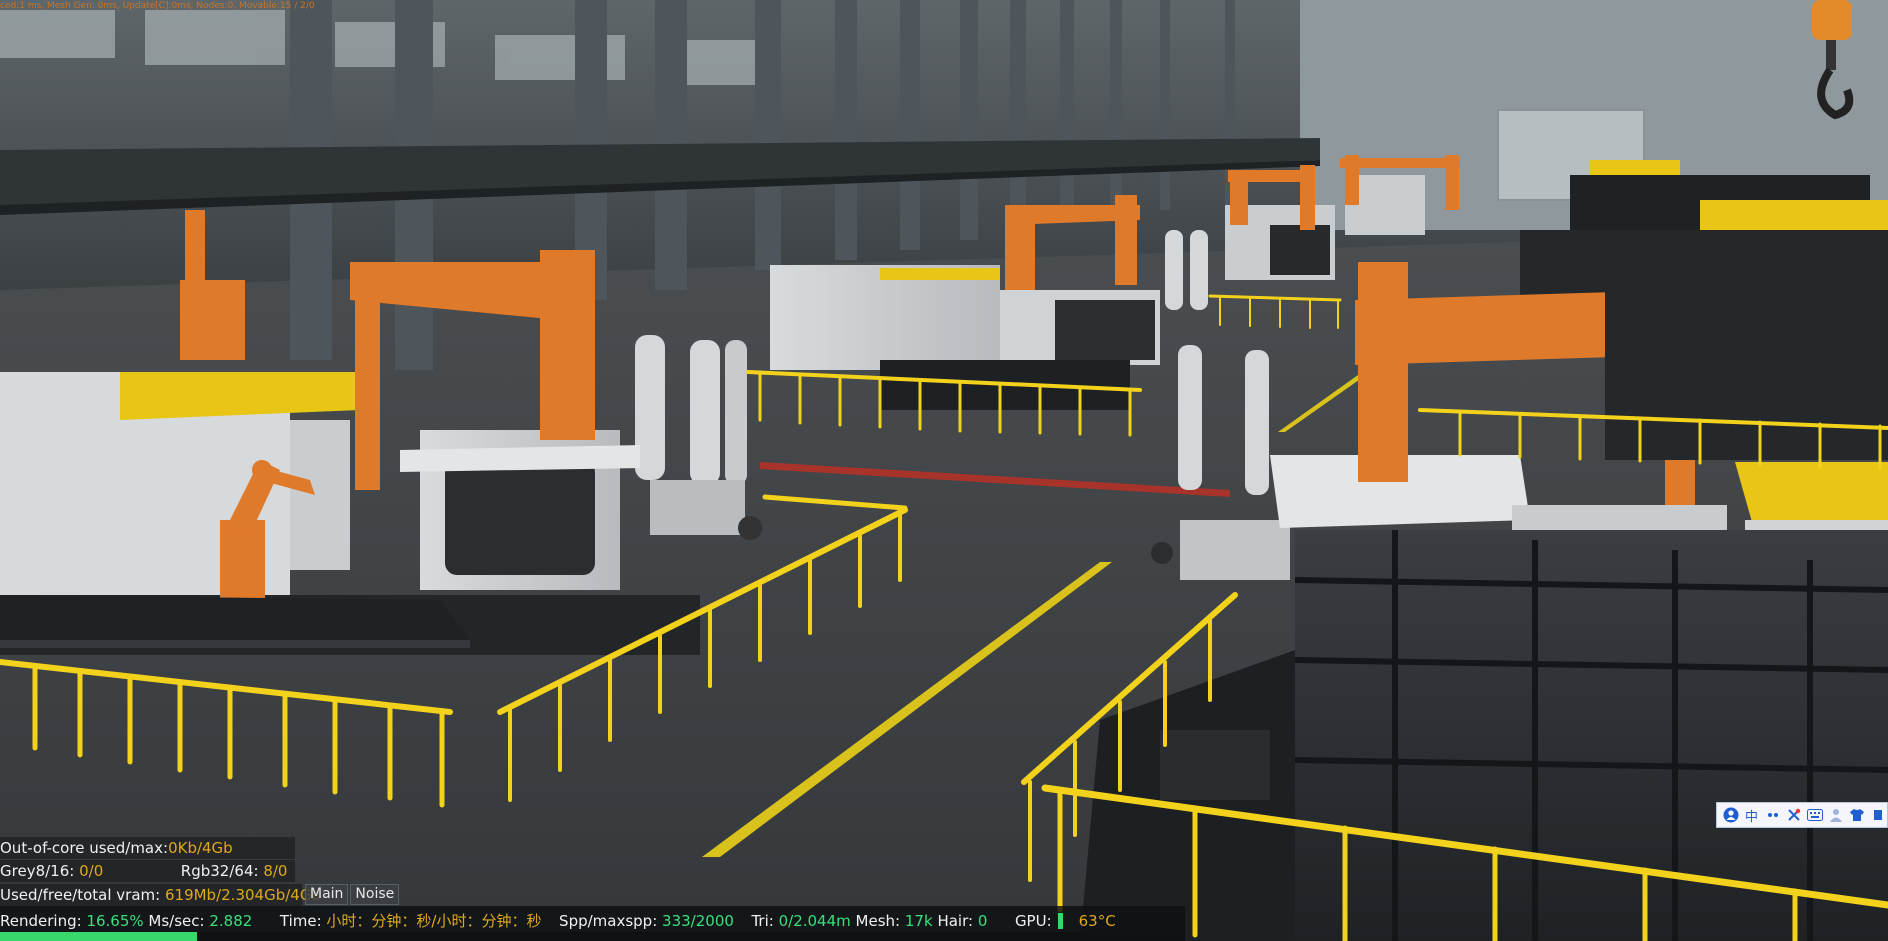 The height and width of the screenshot is (941, 1888). What do you see at coordinates (37, 871) in the screenshot?
I see `grey-label: Grey8/16:` at bounding box center [37, 871].